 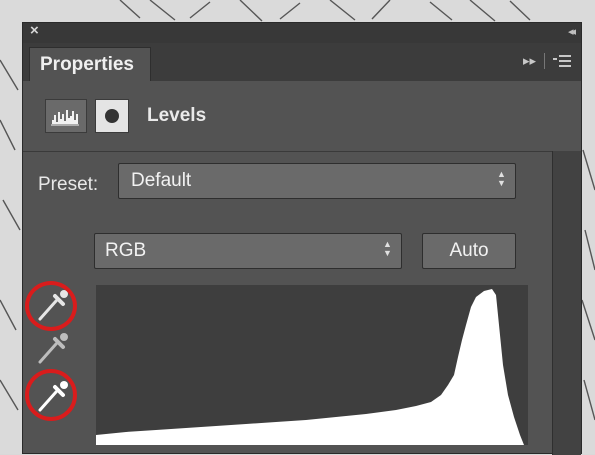 I want to click on preset-value: Default, so click(x=161, y=180).